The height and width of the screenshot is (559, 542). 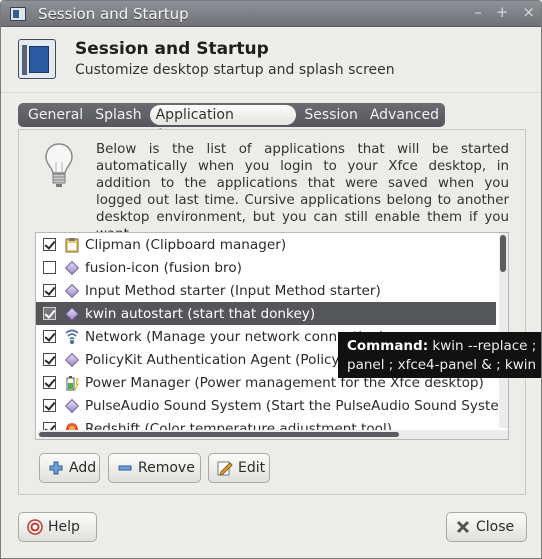 I want to click on header-divider, so click(x=271, y=92).